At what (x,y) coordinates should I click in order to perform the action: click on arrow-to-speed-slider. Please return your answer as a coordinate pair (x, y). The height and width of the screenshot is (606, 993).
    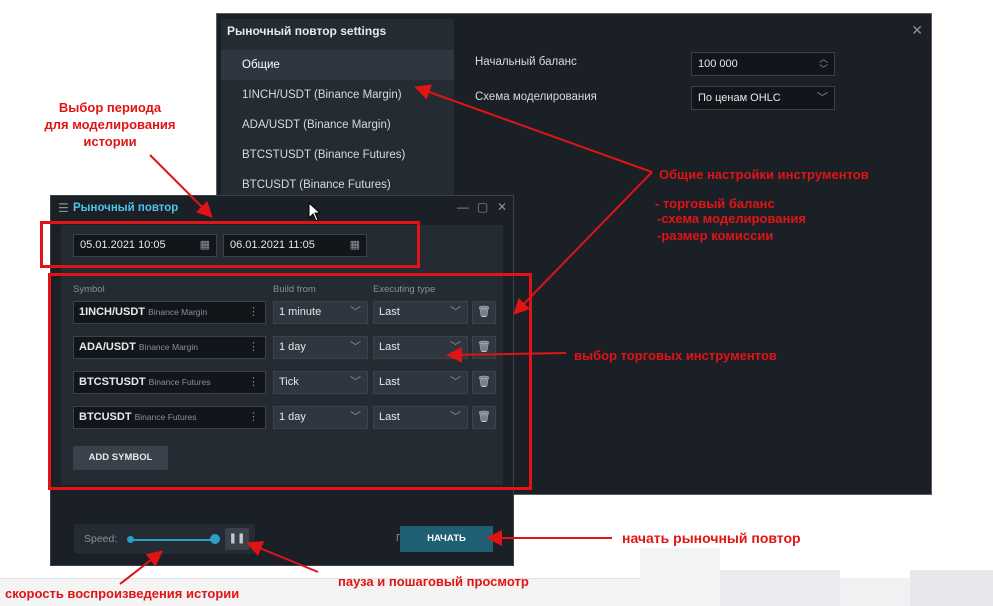
    Looking at the image, I should click on (141, 567).